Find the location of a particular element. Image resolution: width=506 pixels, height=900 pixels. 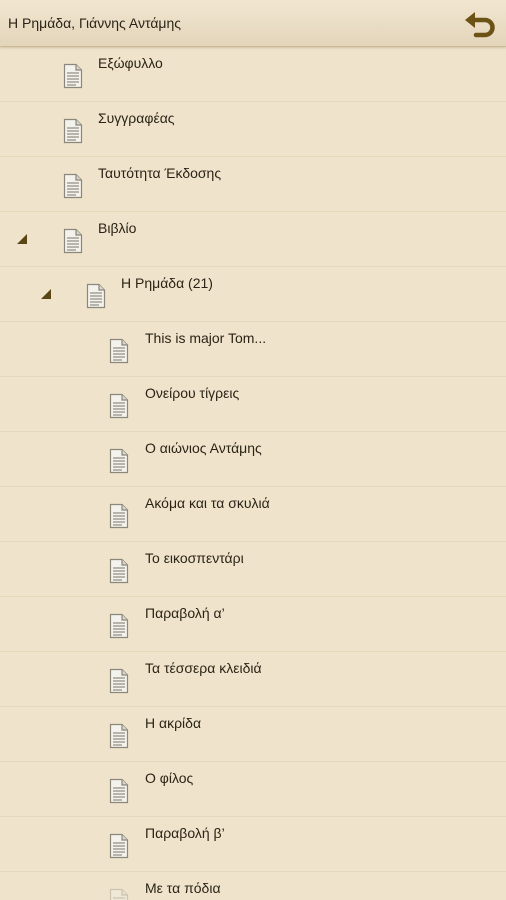

toc-item: Εξώφυλλο is located at coordinates (253, 74).